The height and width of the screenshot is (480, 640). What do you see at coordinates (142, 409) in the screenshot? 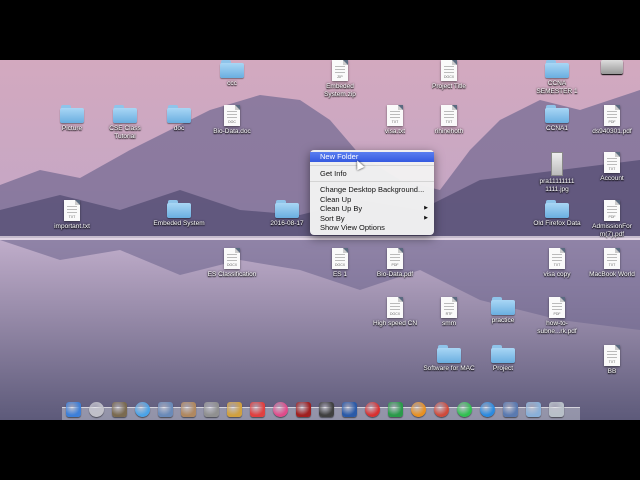
I see `safari-icon` at bounding box center [142, 409].